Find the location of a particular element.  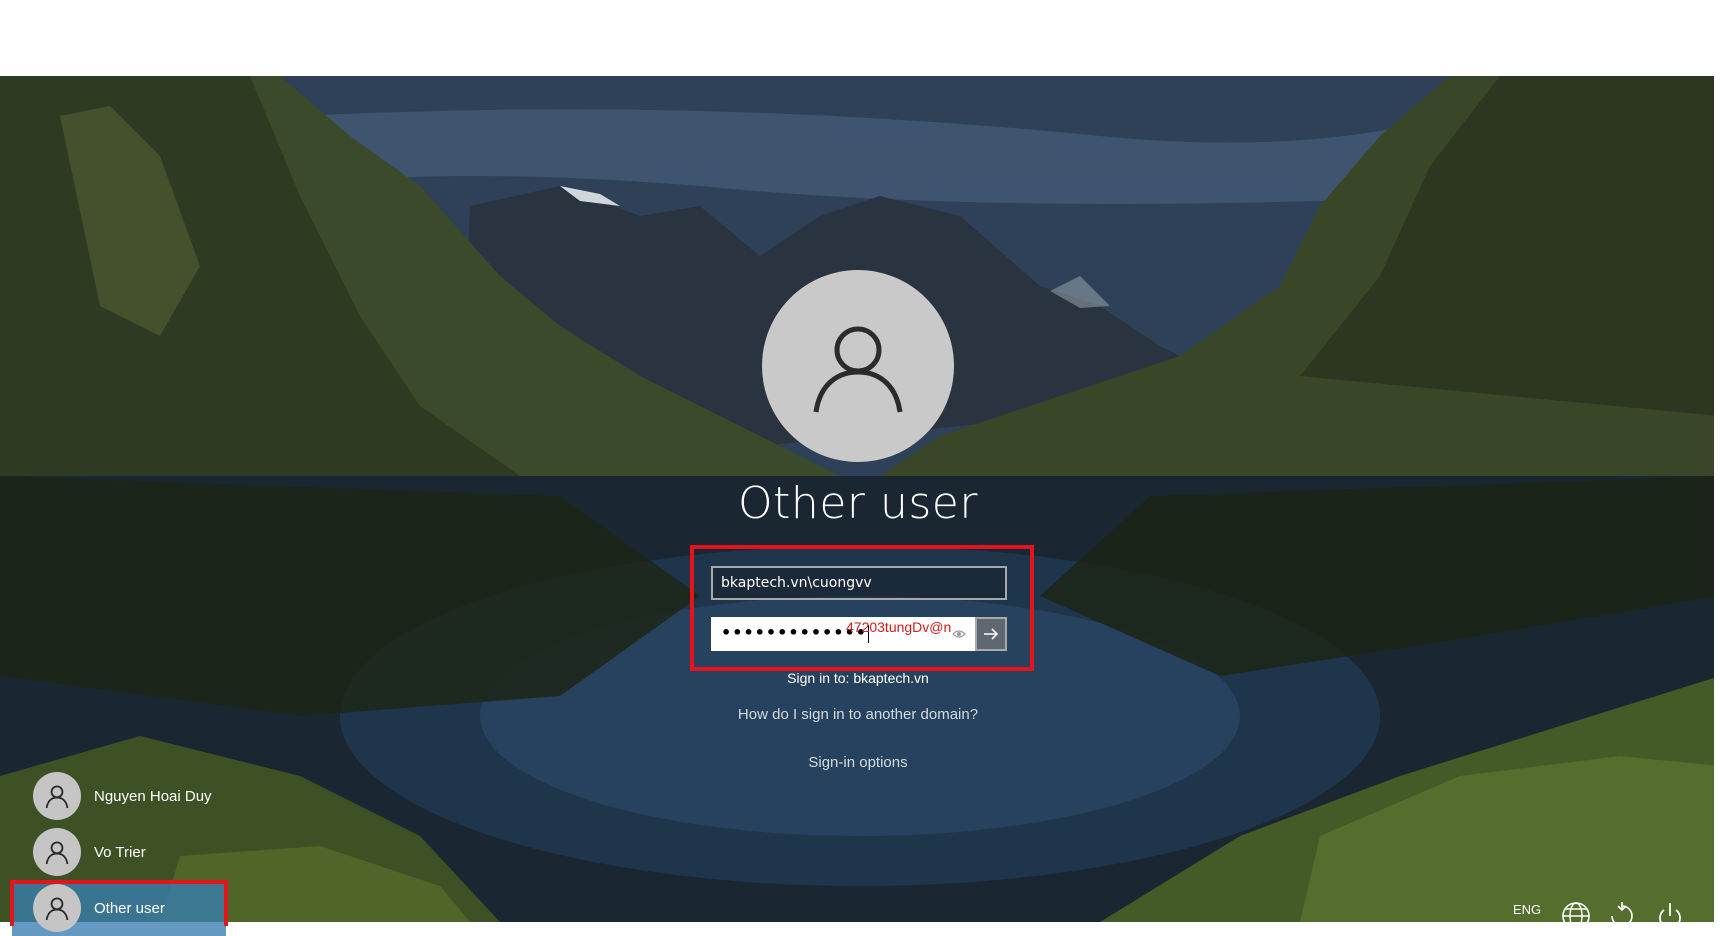

globe-icon is located at coordinates (1576, 913).